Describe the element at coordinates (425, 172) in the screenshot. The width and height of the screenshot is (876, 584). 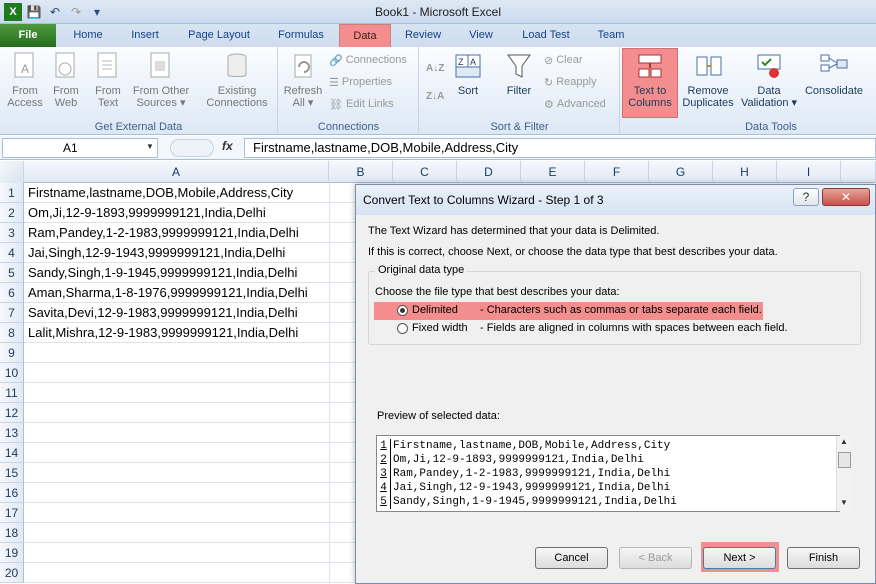
I see `column-header-c: C` at that location.